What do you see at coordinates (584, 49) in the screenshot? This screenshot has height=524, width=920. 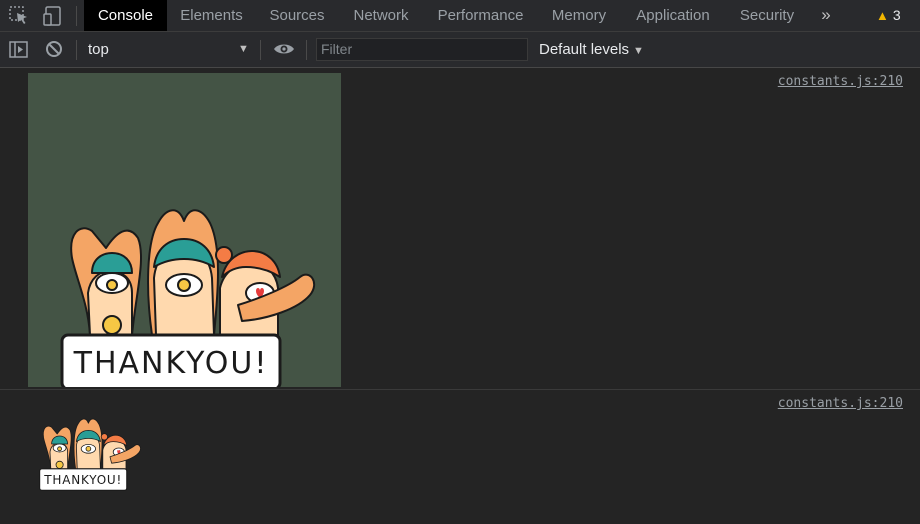 I see `log-levels-label: Default levels` at bounding box center [584, 49].